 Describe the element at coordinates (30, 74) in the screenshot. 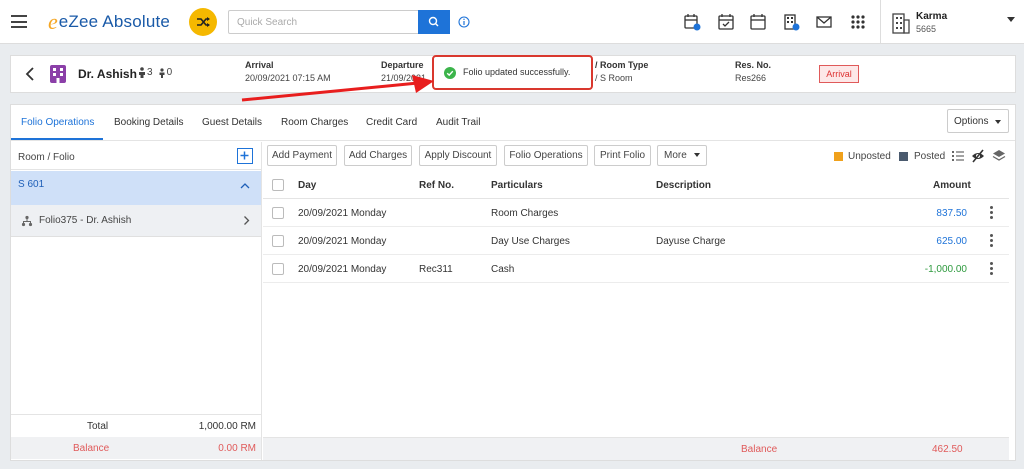

I see `back-arrow-icon` at that location.